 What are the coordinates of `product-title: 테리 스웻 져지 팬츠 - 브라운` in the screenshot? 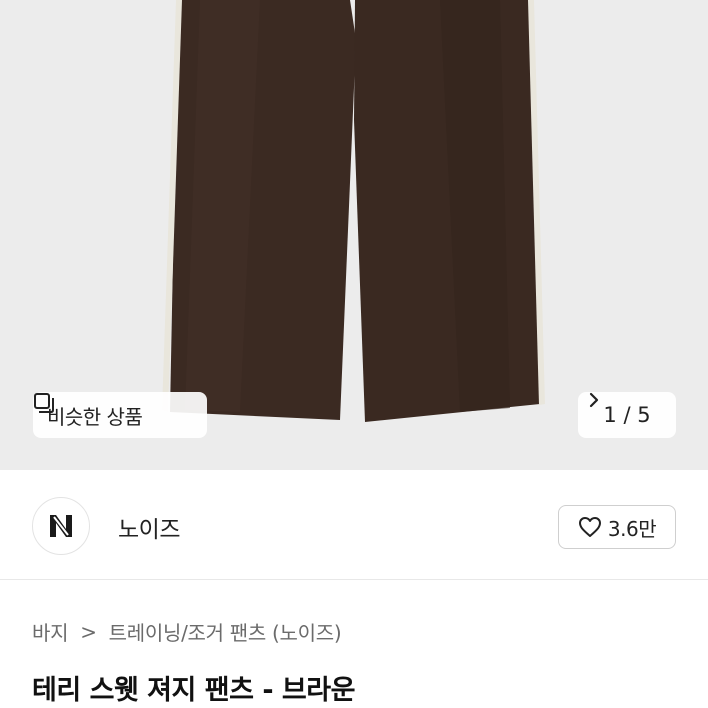 It's located at (193, 690).